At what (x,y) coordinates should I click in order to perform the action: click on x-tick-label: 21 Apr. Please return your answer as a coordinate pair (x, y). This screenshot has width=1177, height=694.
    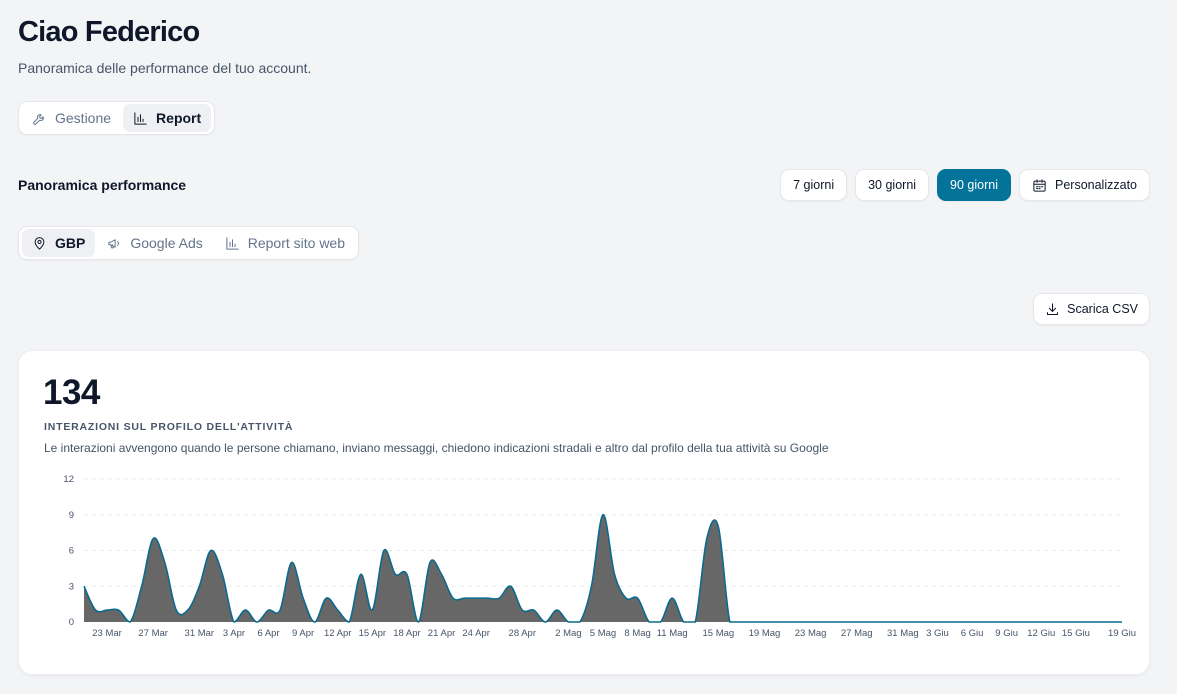
    Looking at the image, I should click on (441, 633).